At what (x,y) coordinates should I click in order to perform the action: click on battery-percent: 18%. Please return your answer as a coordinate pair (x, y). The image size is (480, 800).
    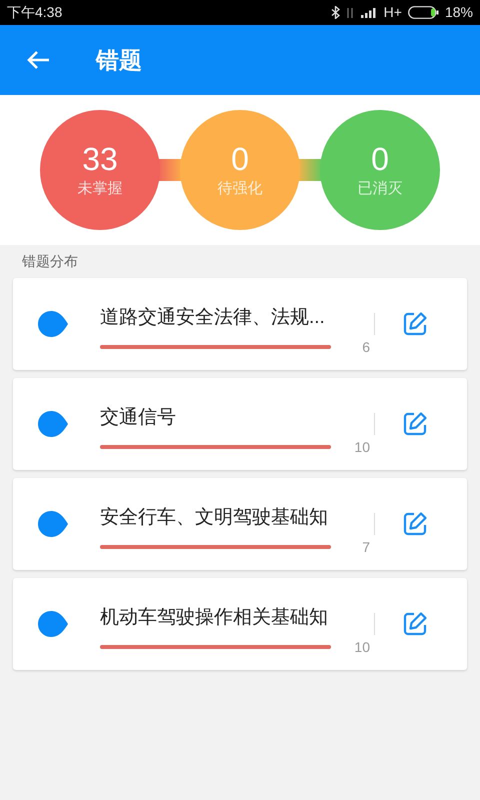
    Looking at the image, I should click on (458, 12).